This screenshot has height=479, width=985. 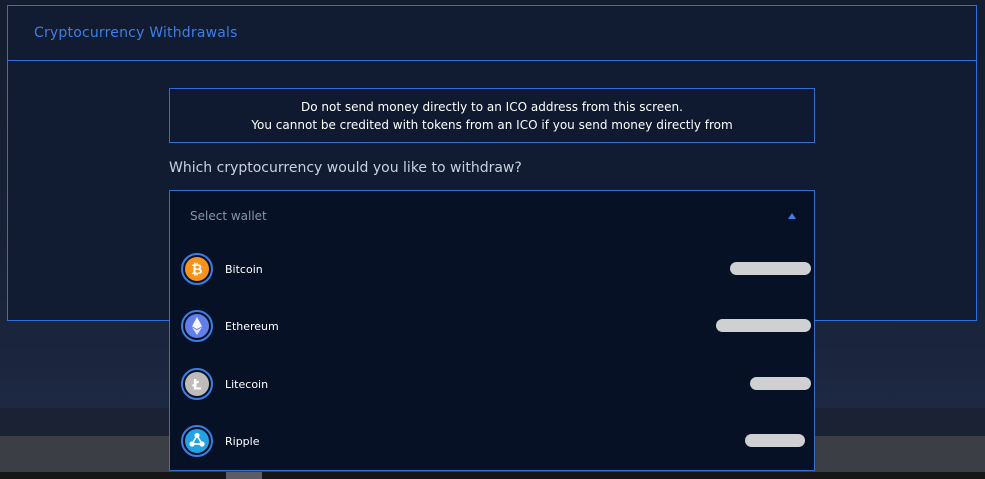 I want to click on litecoin-icon: Ł, so click(x=197, y=384).